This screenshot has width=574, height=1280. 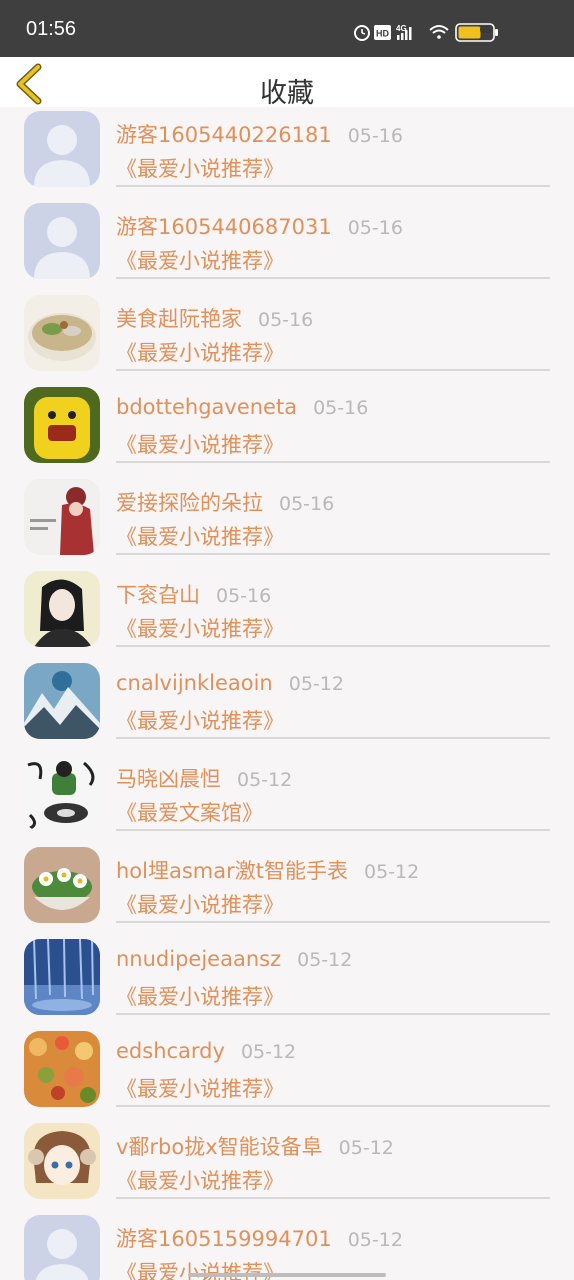 What do you see at coordinates (170, 1051) in the screenshot?
I see `username: edshcardy` at bounding box center [170, 1051].